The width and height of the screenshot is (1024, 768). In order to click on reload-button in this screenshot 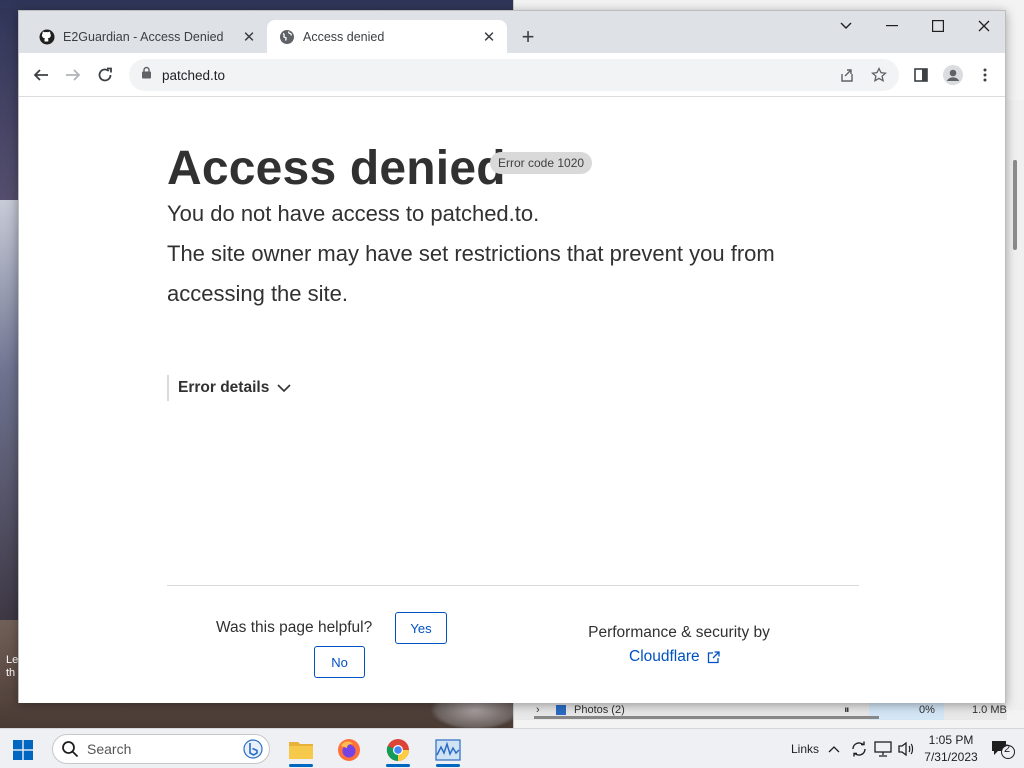, I will do `click(105, 75)`.